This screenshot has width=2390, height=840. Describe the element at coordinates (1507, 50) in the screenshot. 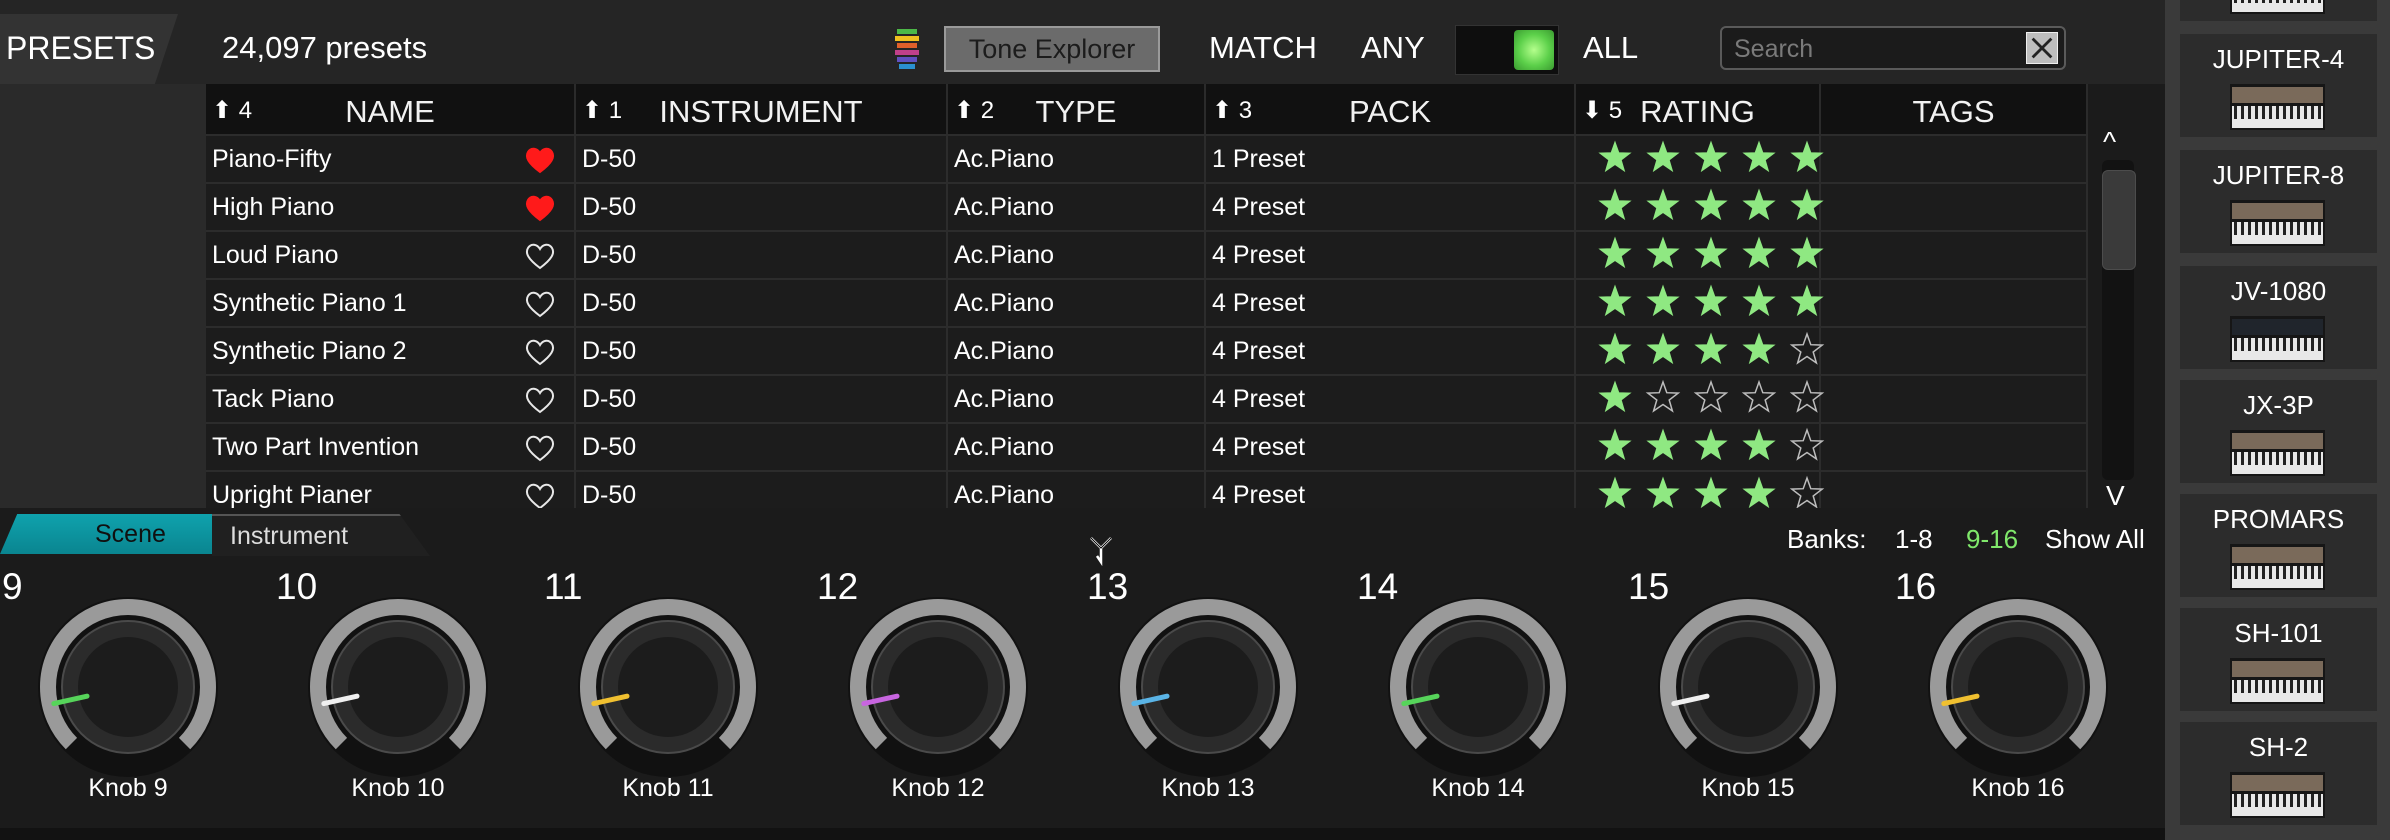

I see `match-toggle` at that location.